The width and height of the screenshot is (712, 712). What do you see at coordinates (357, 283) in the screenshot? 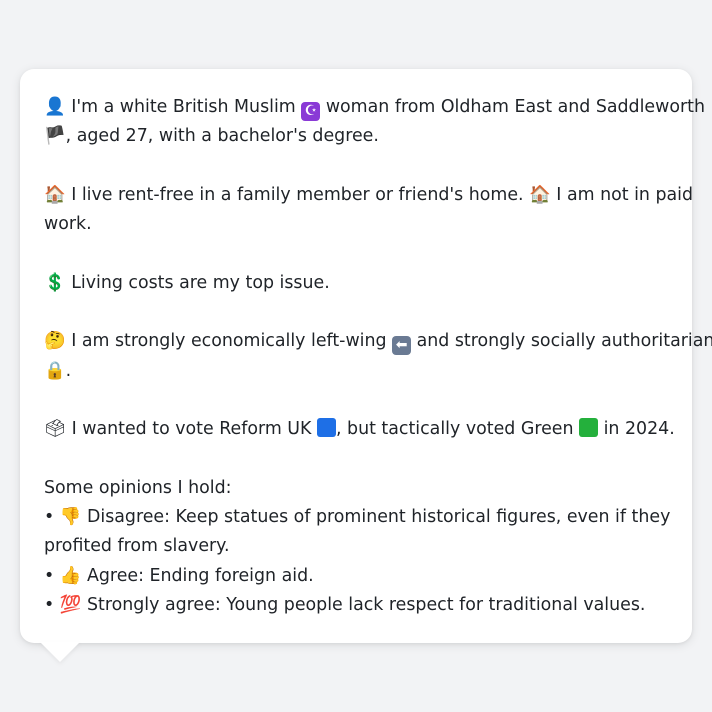
I see `issue-paragraph: 💲 Living costs are my top issue.` at bounding box center [357, 283].